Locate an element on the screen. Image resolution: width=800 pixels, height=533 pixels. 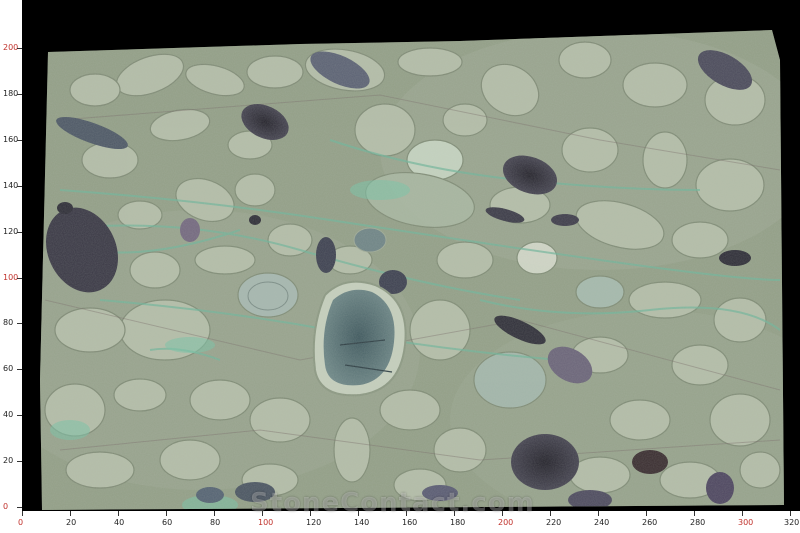
ruler-left-label: 0 is located at coordinates (6, 506).